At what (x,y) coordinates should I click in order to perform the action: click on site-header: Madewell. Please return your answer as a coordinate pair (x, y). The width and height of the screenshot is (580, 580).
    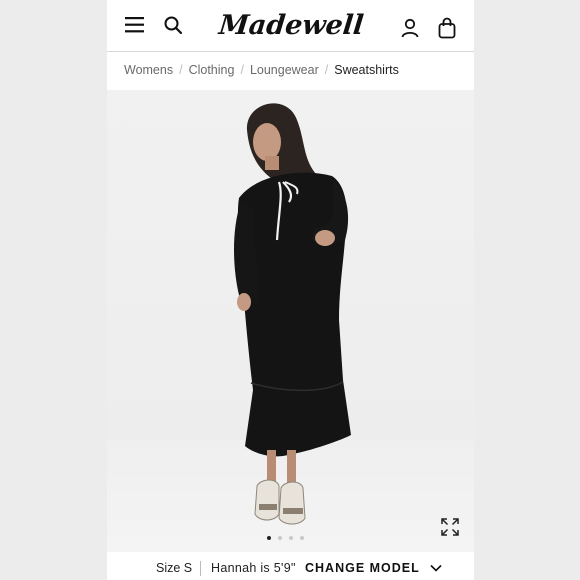
    Looking at the image, I should click on (290, 26).